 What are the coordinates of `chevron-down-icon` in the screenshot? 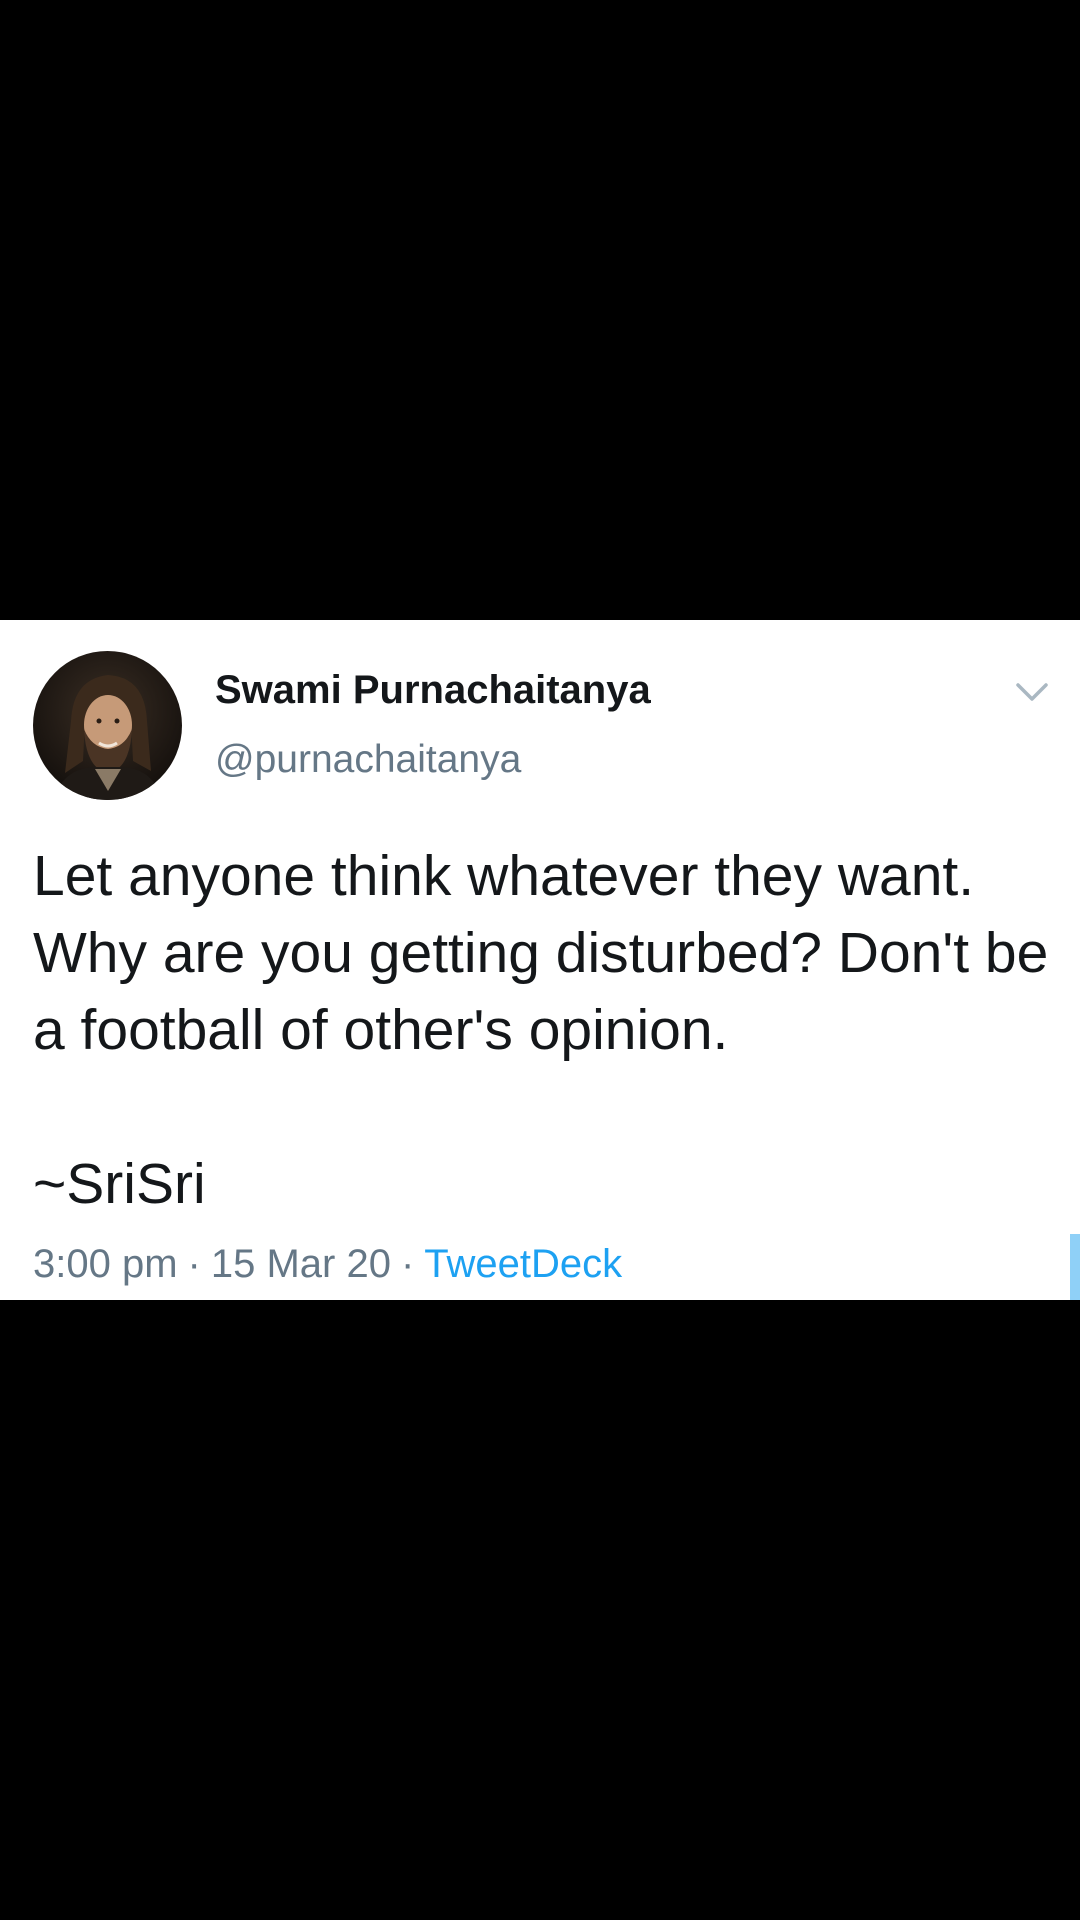 It's located at (1032, 692).